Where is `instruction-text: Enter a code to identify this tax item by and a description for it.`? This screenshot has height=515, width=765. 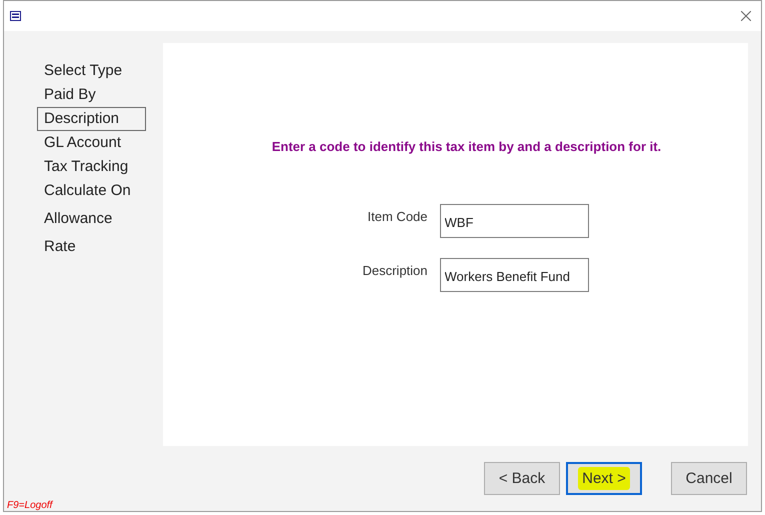 instruction-text: Enter a code to identify this tax item by and a description for it. is located at coordinates (467, 146).